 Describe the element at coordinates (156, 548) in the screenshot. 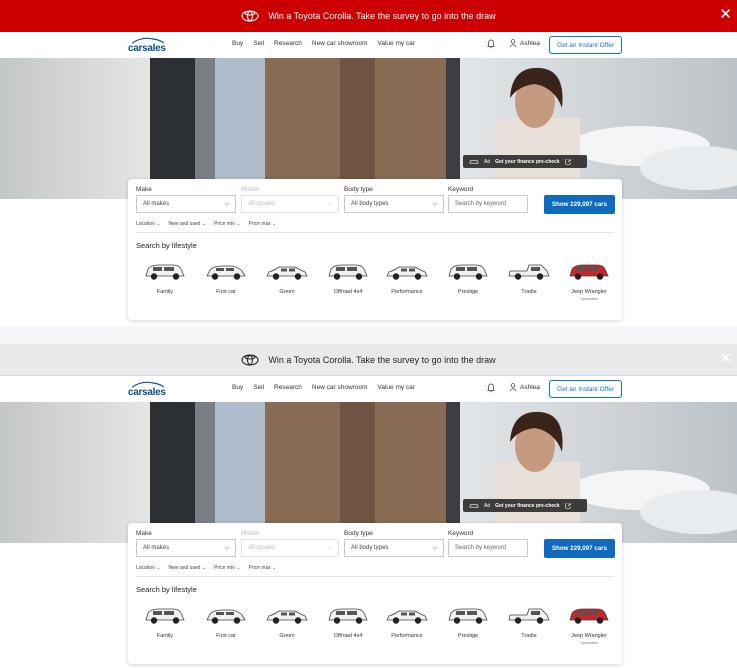

I see `make-value: All makes` at that location.